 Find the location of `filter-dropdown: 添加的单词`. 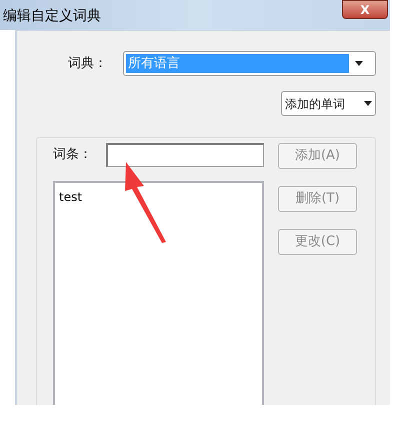

filter-dropdown: 添加的单词 is located at coordinates (328, 103).